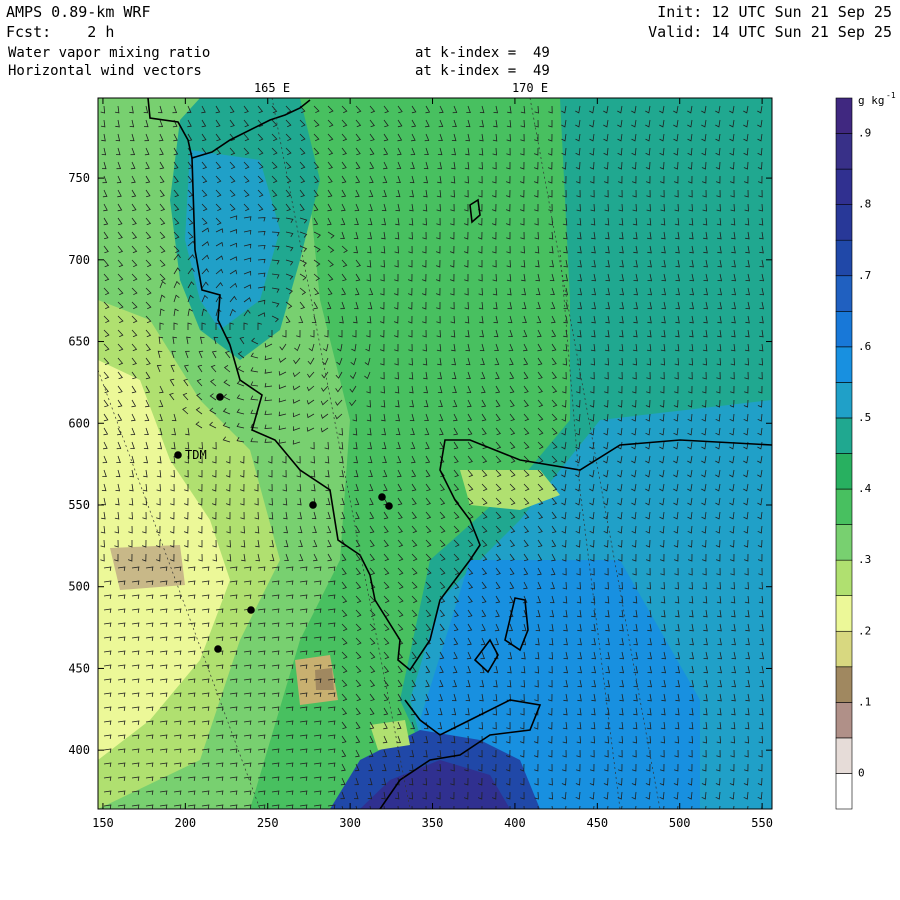 This screenshot has width=900, height=900. Describe the element at coordinates (530, 88) in the screenshot. I see `longitude-label: 170 E` at that location.